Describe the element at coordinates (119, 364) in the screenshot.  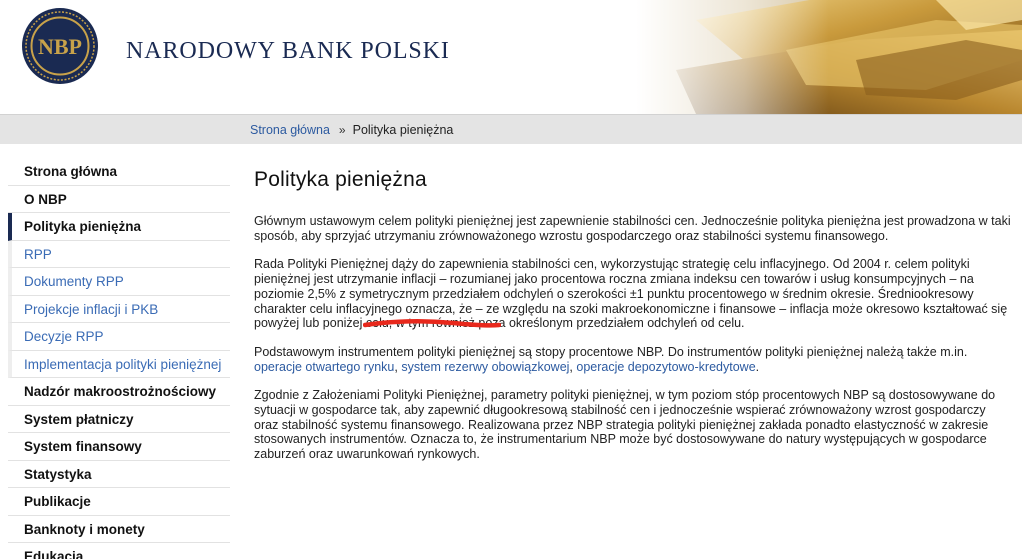
I see `sidebar-subitem-implementacja: Implementacja polityki pieniężnej` at that location.